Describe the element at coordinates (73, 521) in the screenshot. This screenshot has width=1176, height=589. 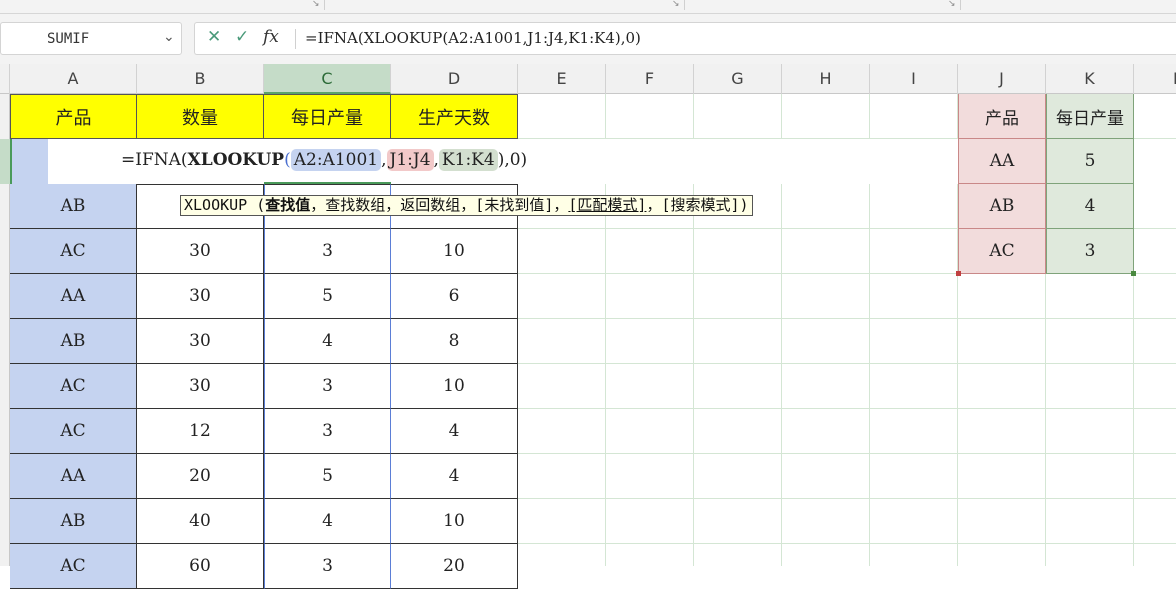
I see `cell-a10: AB` at that location.